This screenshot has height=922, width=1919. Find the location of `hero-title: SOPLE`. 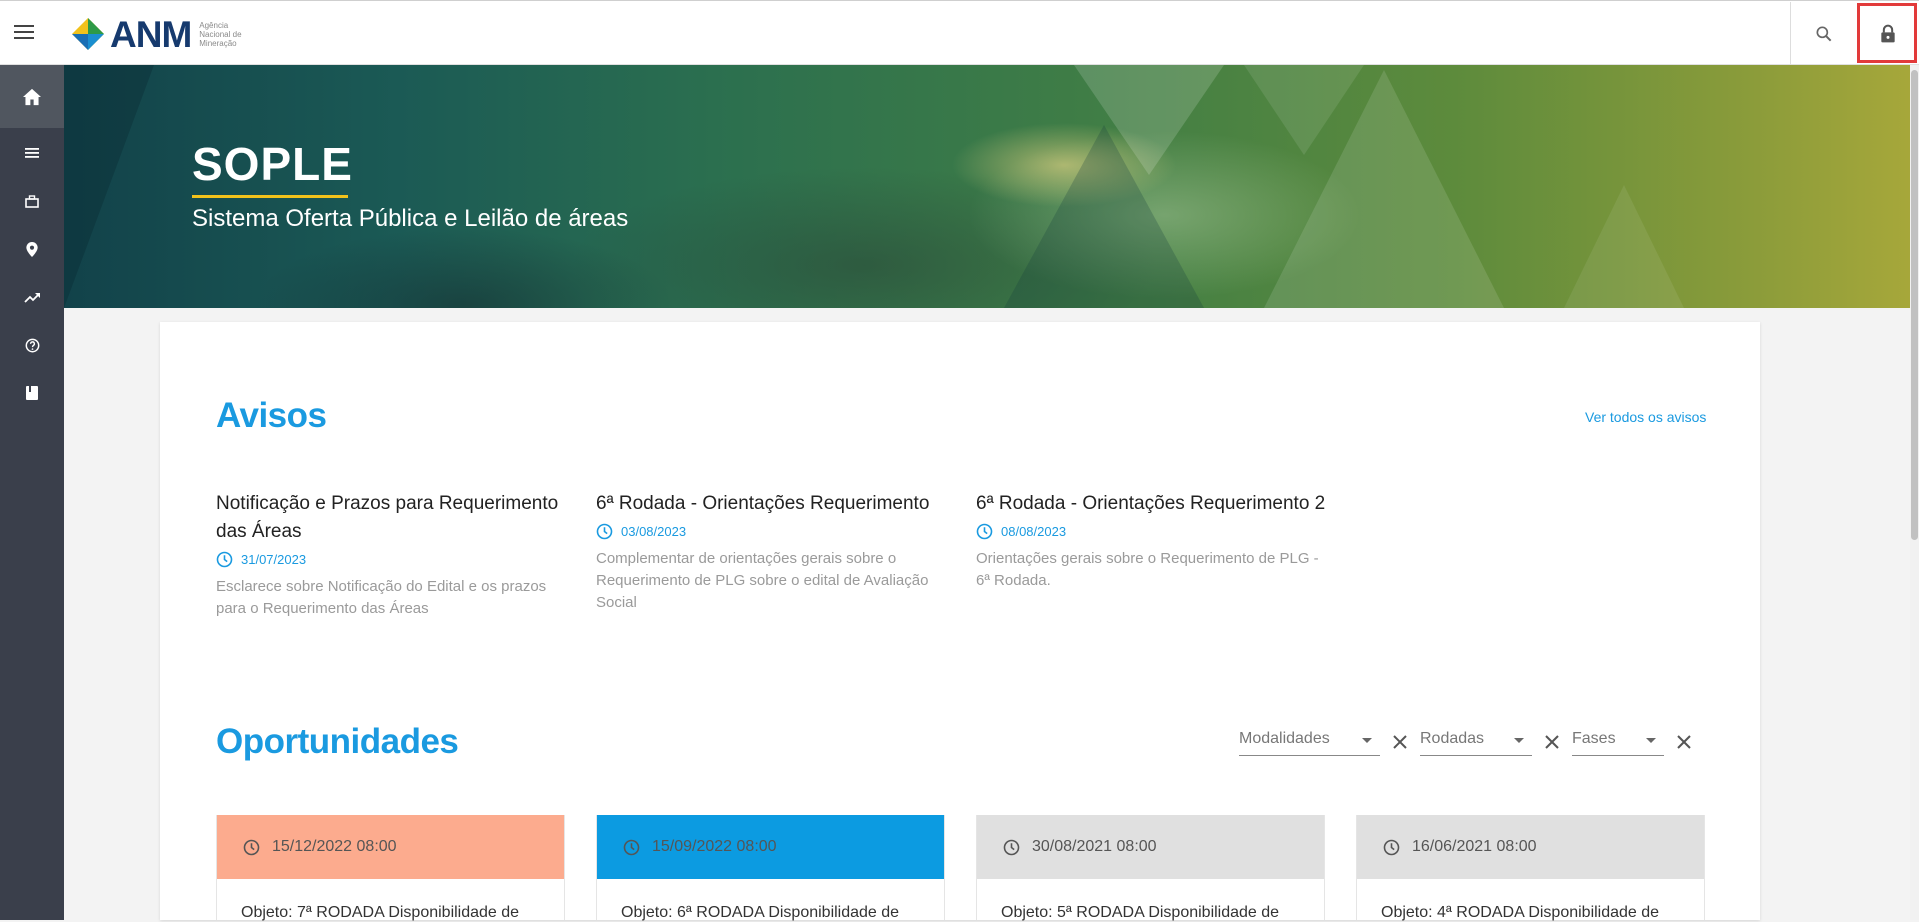

hero-title: SOPLE is located at coordinates (272, 164).